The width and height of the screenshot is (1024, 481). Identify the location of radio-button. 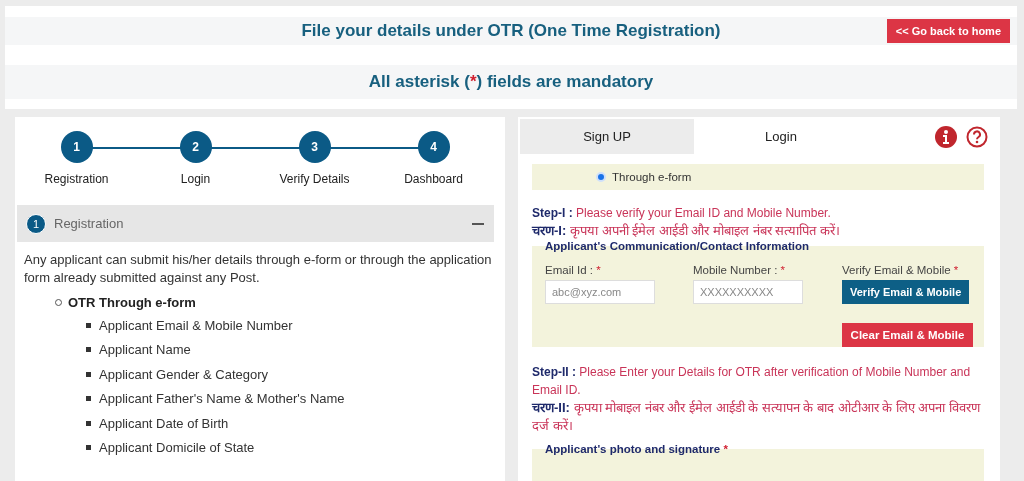
(601, 177).